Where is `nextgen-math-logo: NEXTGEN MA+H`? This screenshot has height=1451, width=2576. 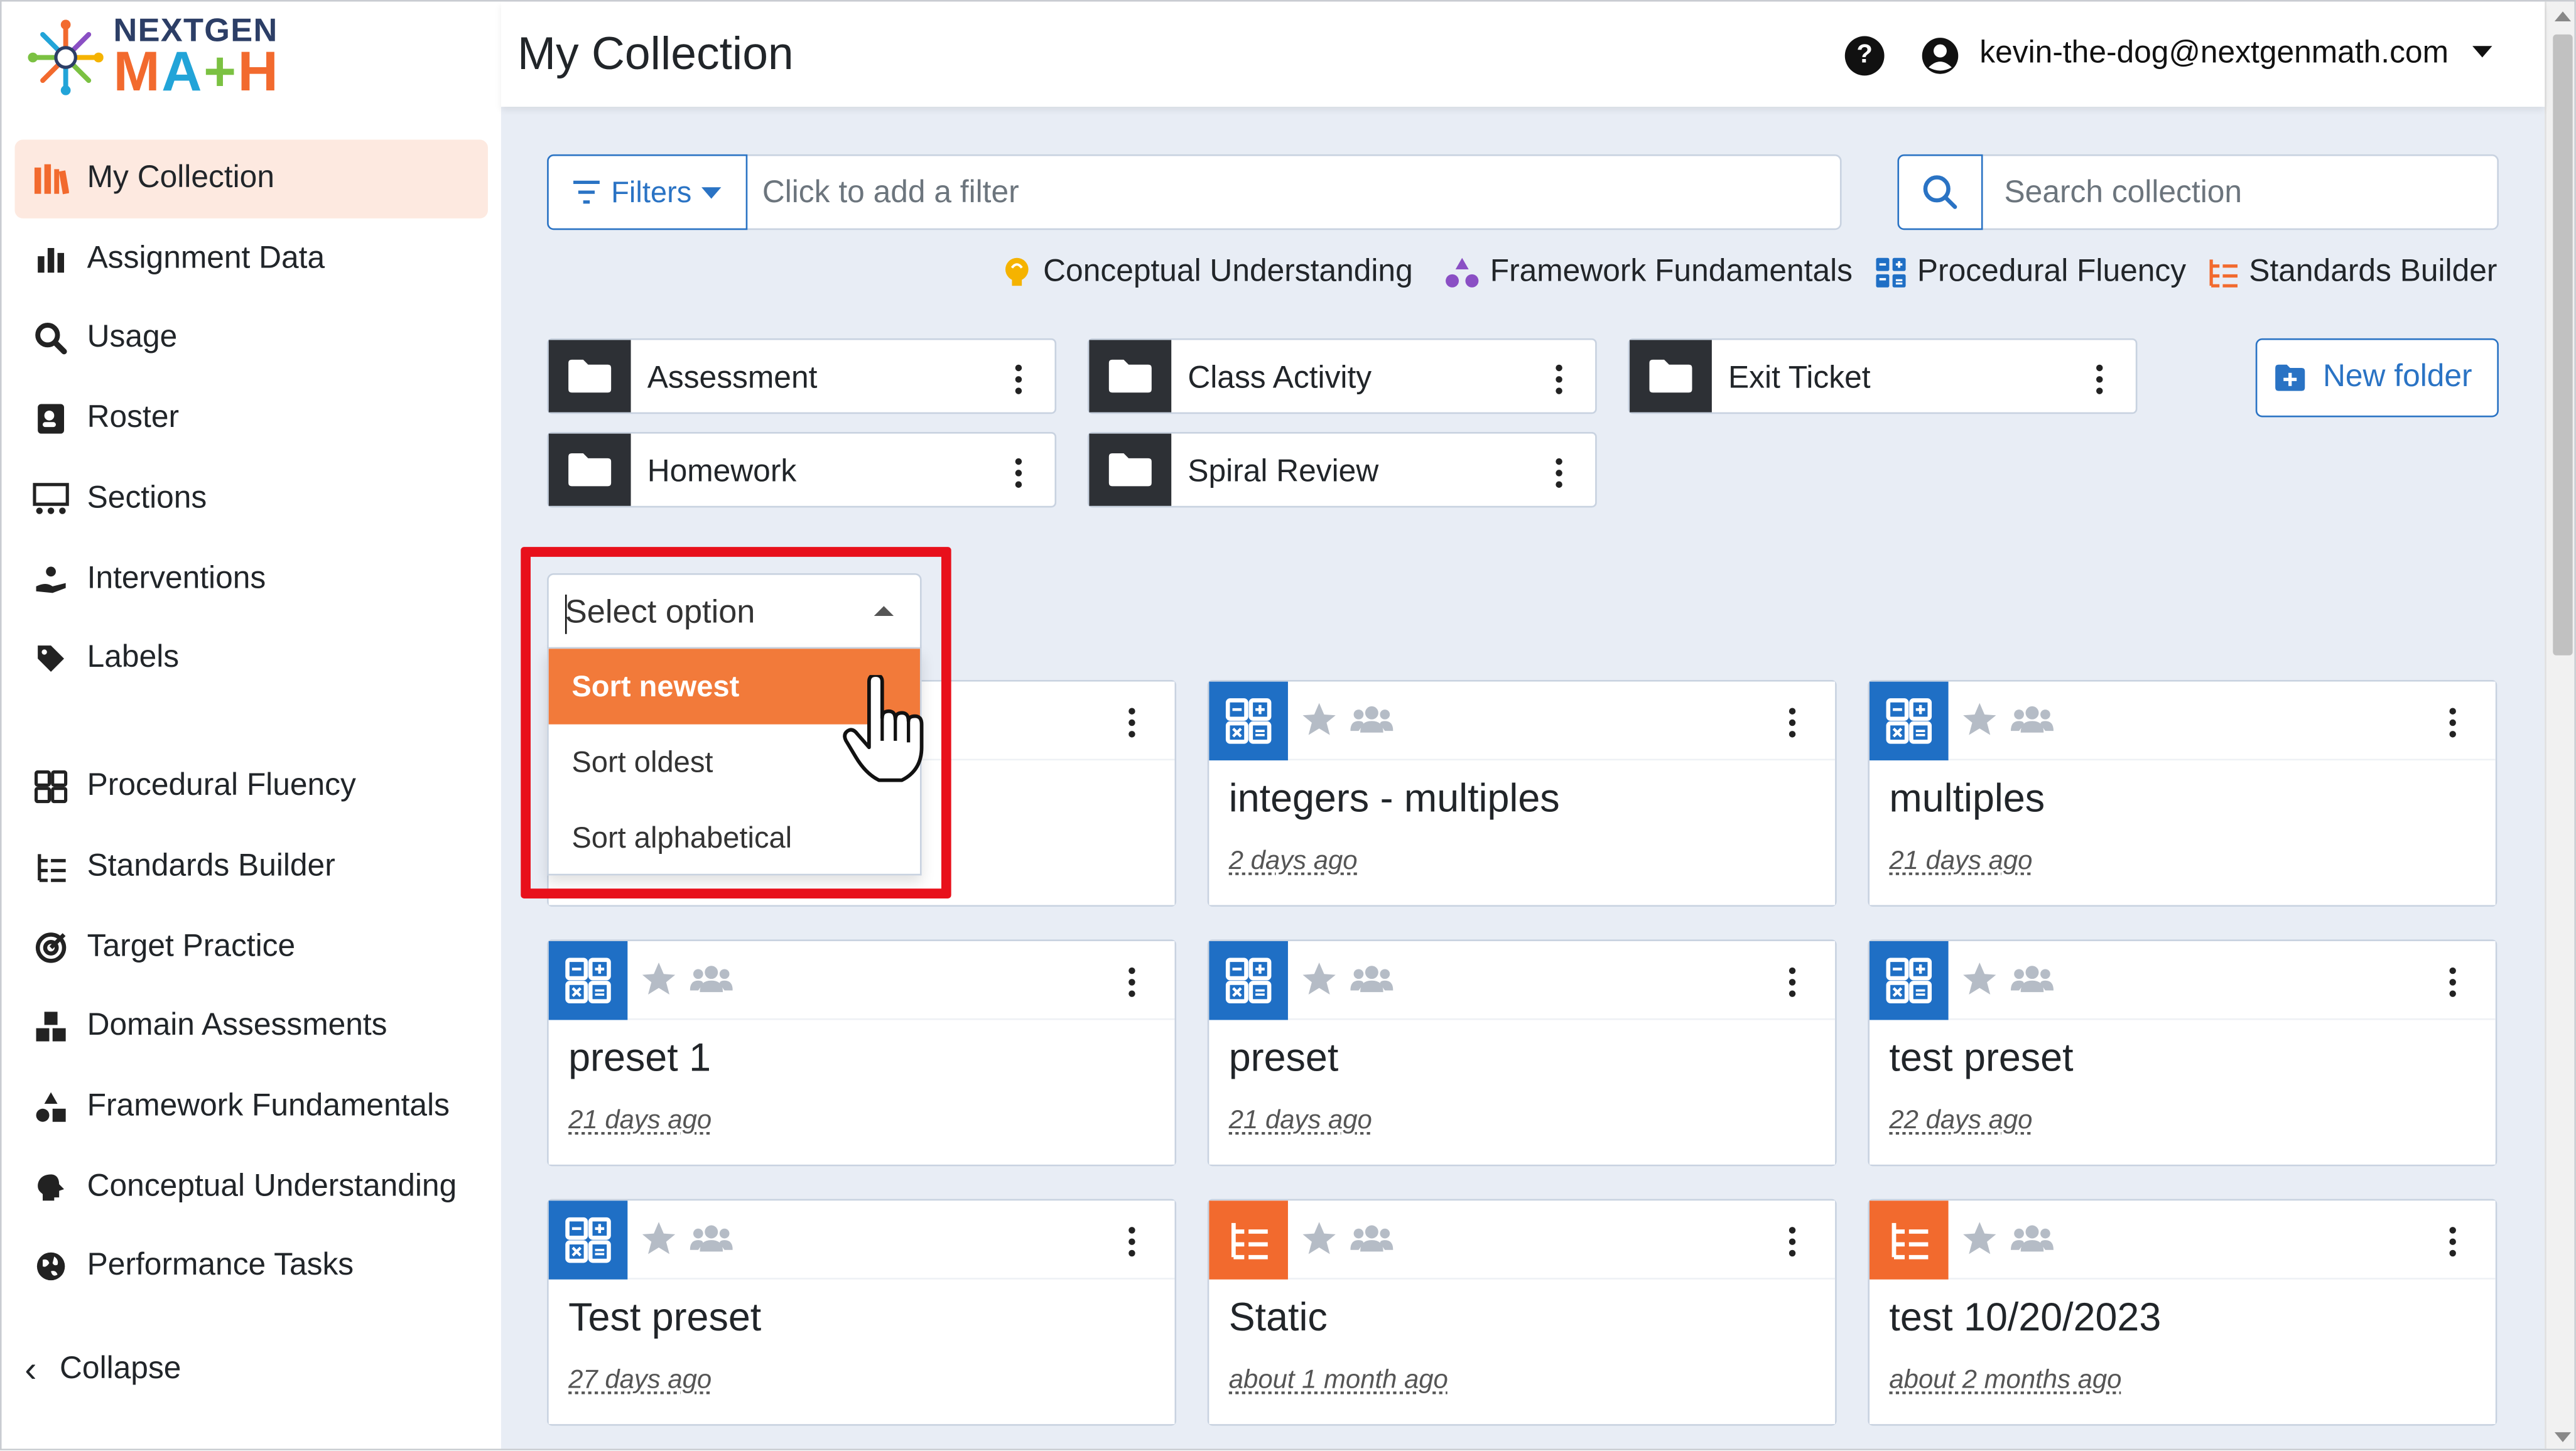 nextgen-math-logo: NEXTGEN MA+H is located at coordinates (153, 58).